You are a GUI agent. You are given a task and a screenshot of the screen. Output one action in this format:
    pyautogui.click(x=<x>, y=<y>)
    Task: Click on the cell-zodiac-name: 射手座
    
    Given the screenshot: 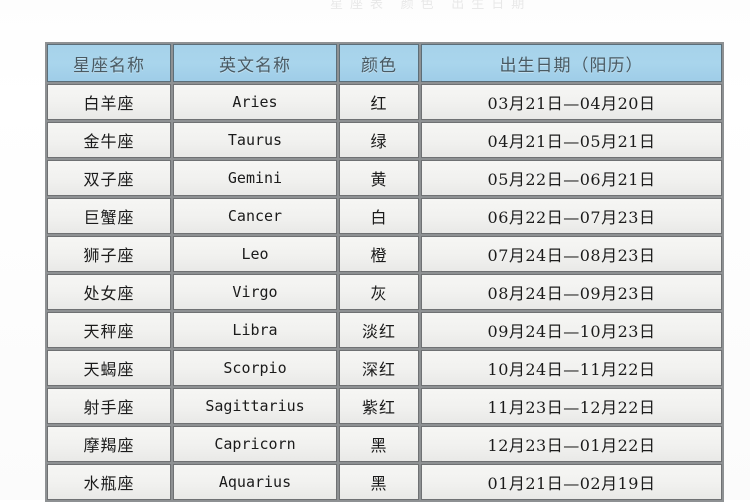 What is the action you would take?
    pyautogui.click(x=109, y=406)
    